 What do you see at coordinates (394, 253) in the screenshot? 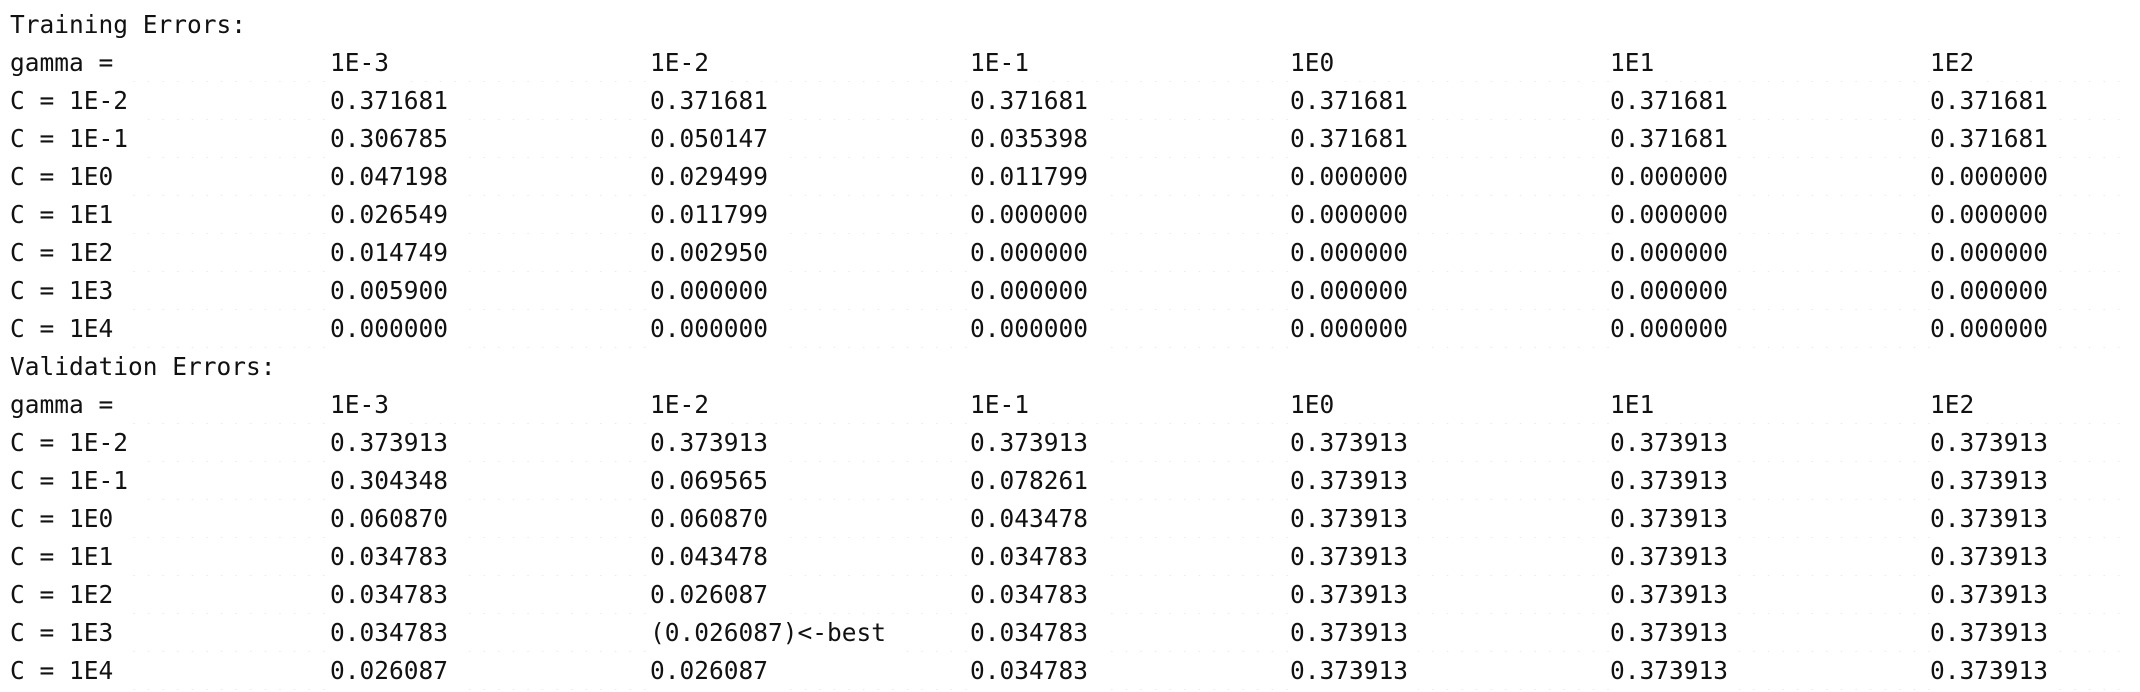
I see `error-value: 0.014749` at bounding box center [394, 253].